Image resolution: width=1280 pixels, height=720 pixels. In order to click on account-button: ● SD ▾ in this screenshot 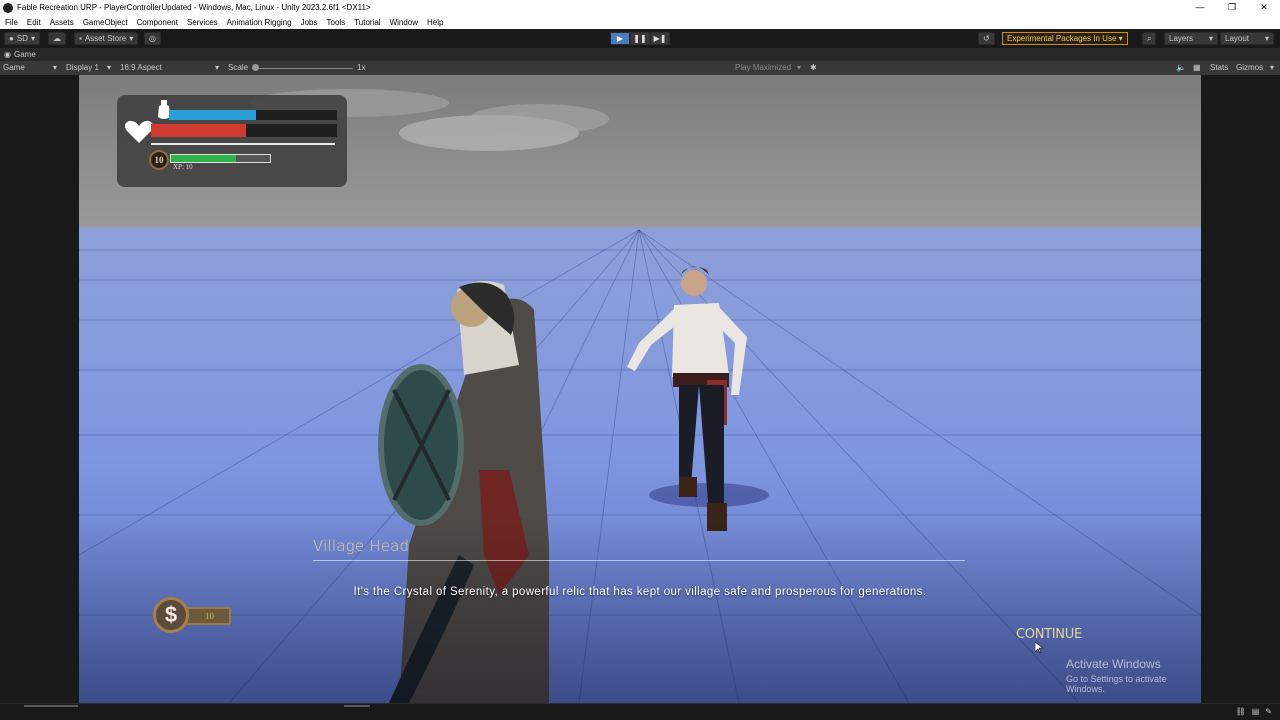, I will do `click(22, 38)`.